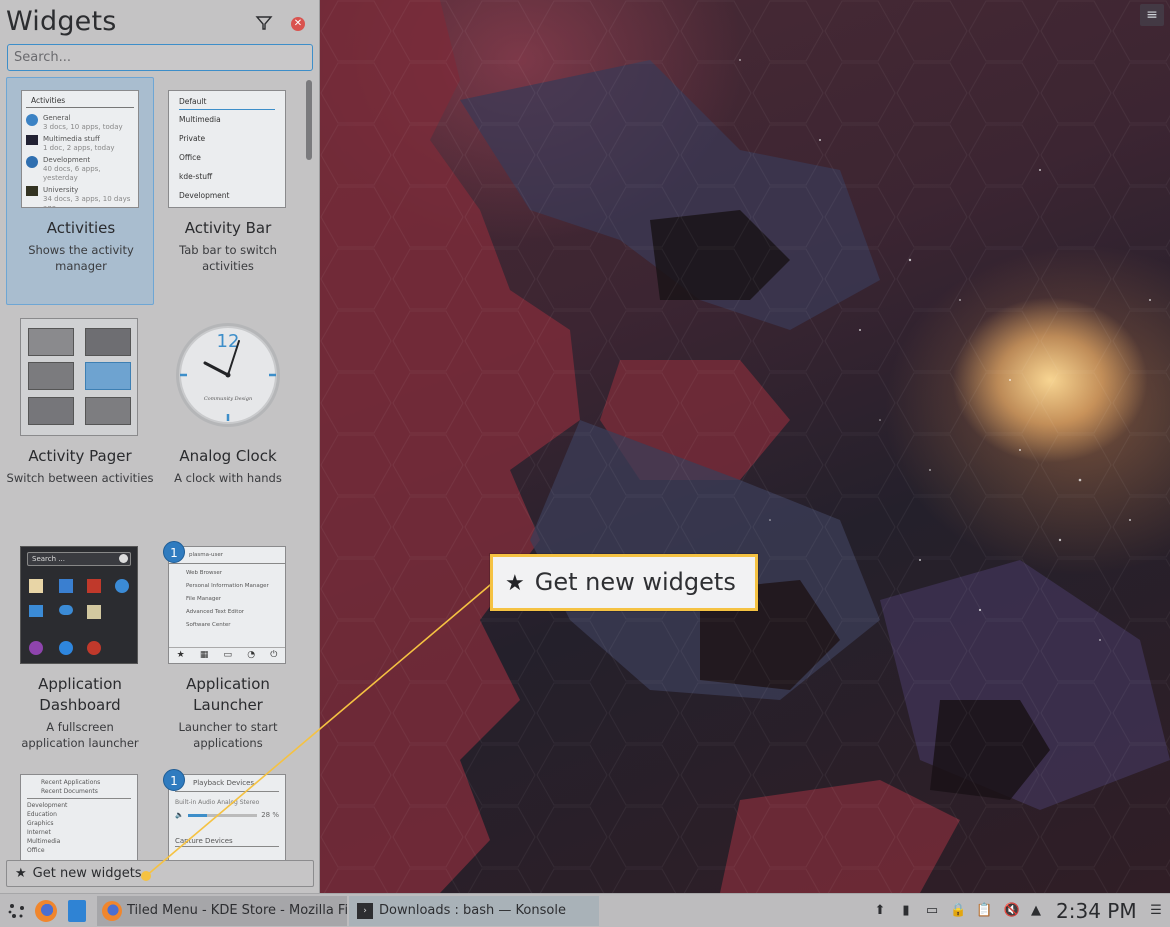 The height and width of the screenshot is (927, 1170). I want to click on monitor-icon, so click(32, 140).